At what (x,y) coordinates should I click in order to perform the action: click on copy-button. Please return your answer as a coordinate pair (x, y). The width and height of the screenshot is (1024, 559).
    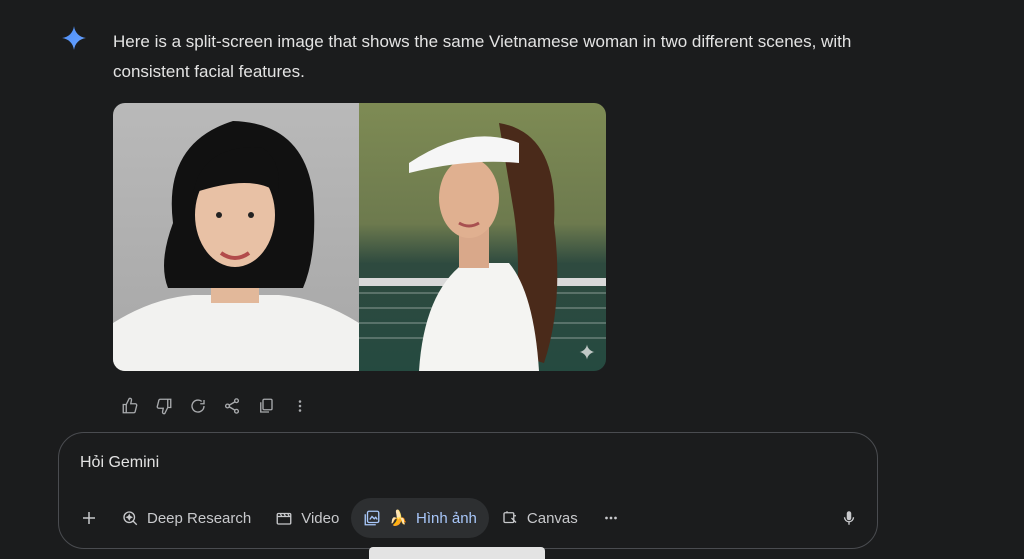
    Looking at the image, I should click on (266, 406).